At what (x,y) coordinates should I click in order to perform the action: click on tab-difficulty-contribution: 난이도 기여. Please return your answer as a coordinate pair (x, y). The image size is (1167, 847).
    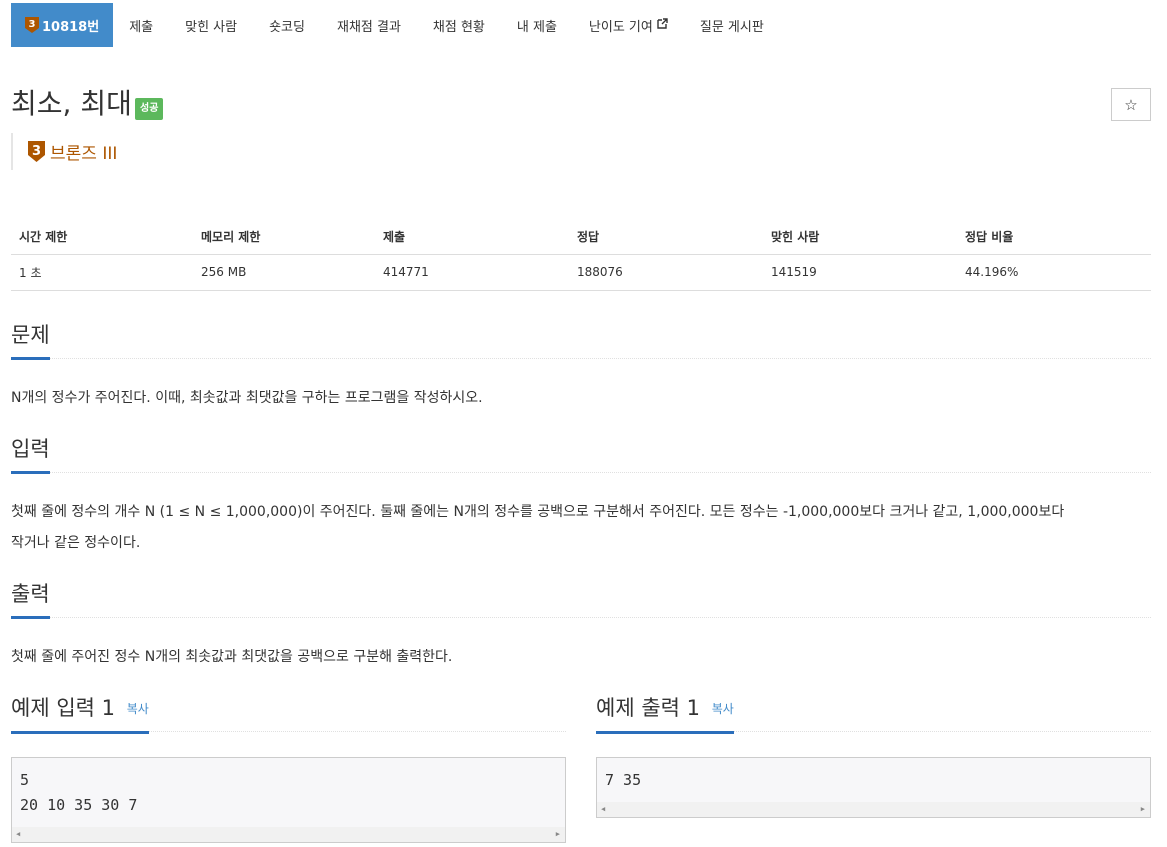
    Looking at the image, I should click on (628, 25).